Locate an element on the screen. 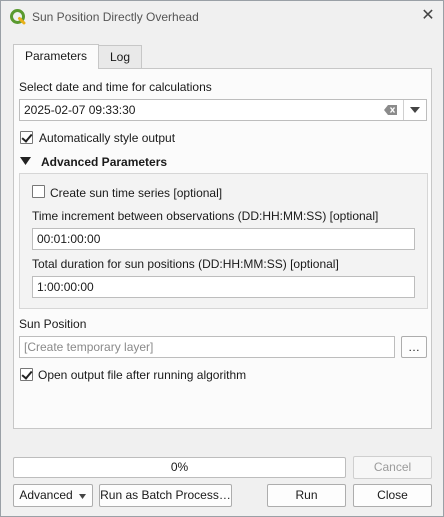 This screenshot has width=444, height=517. advanced-parameters-header: Advanced Parameters is located at coordinates (104, 162).